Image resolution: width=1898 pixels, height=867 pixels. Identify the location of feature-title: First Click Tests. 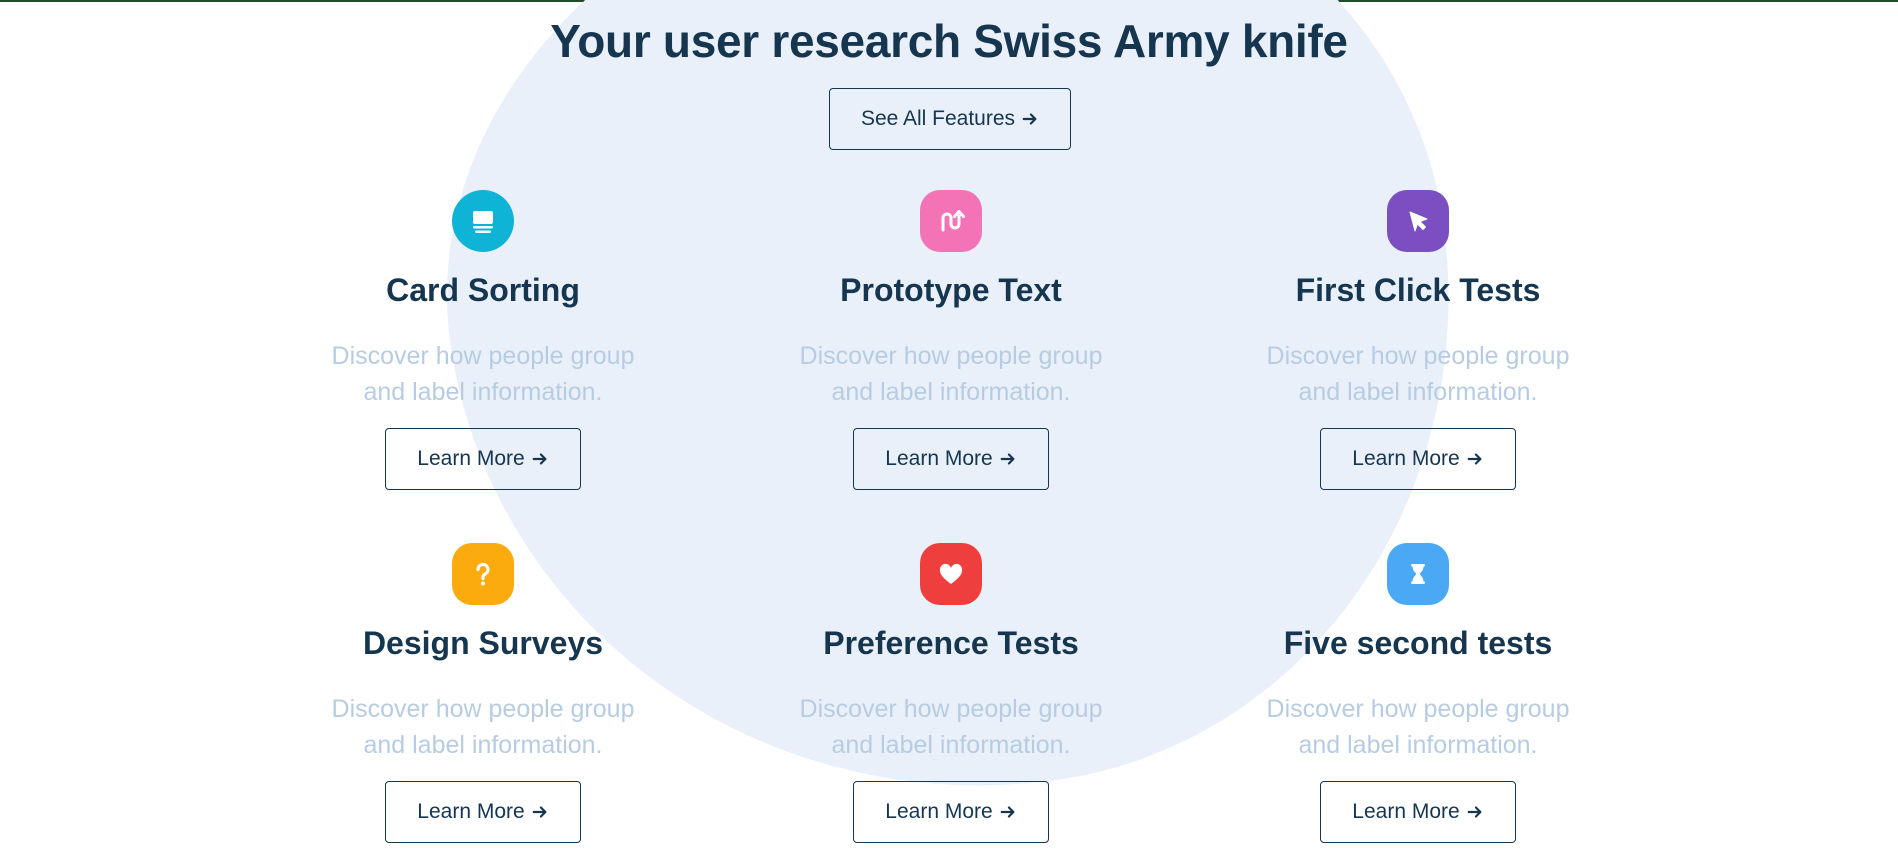
(1418, 290).